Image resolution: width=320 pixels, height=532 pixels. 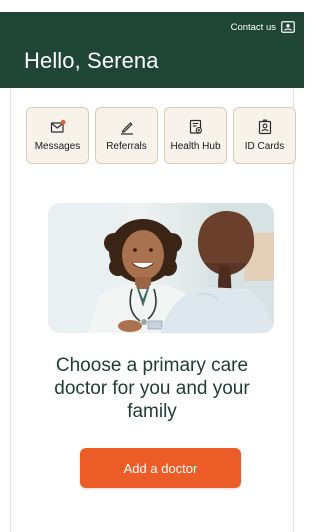 What do you see at coordinates (57, 126) in the screenshot?
I see `envelope-notification-icon` at bounding box center [57, 126].